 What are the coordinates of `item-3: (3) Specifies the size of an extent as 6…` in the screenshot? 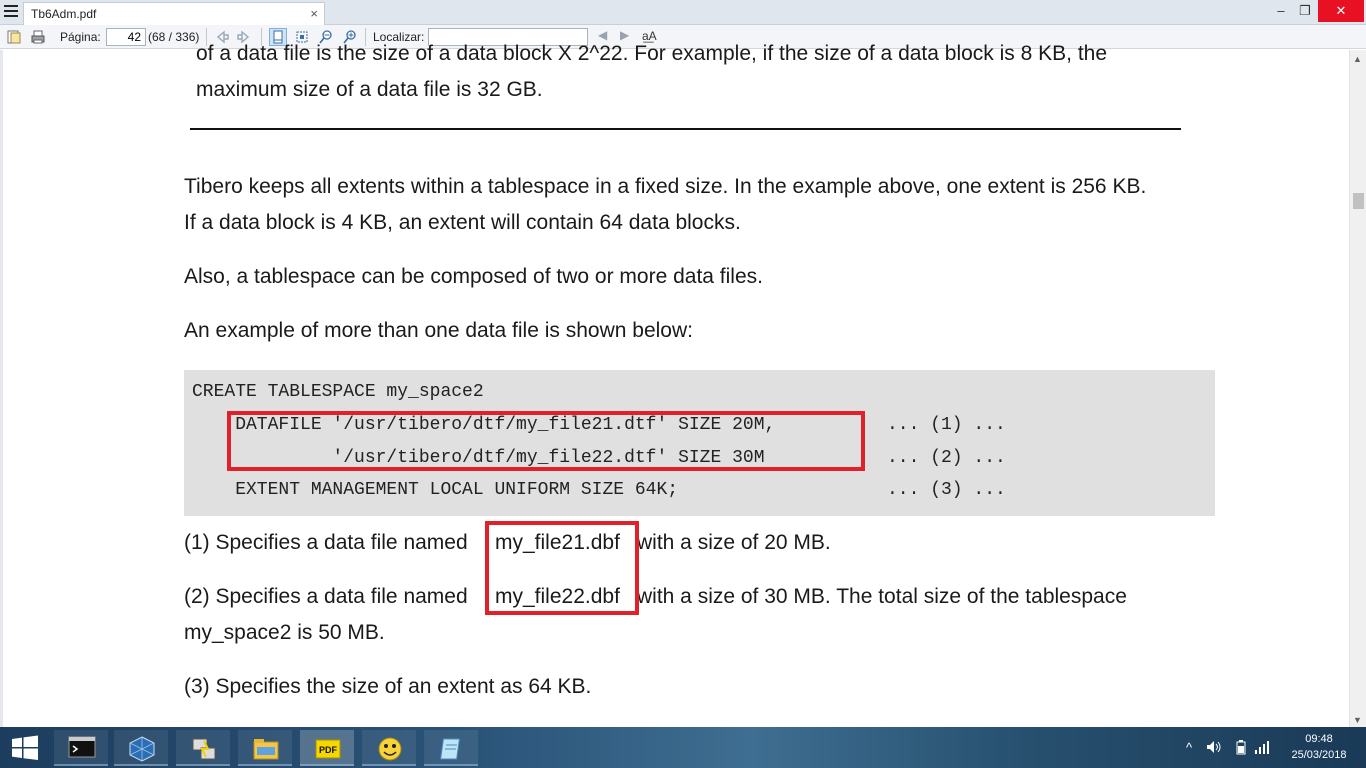 It's located at (388, 686).